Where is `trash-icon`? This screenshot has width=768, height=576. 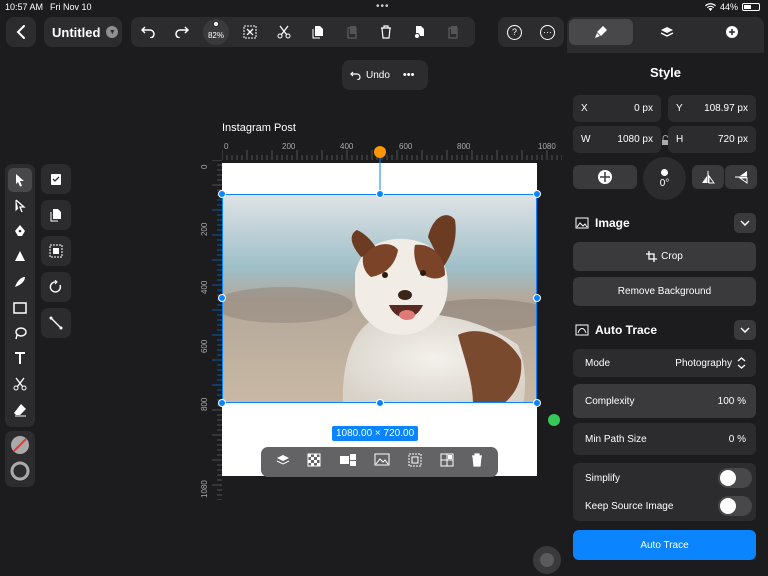 trash-icon is located at coordinates (477, 462).